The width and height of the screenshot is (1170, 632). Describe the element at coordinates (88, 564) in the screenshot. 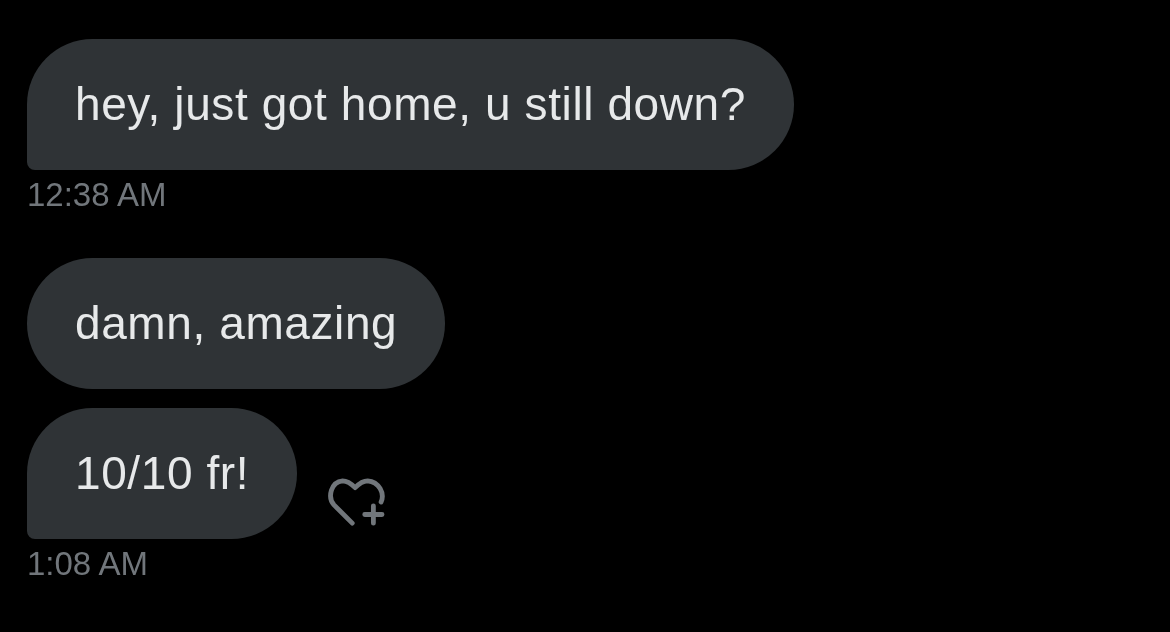

I see `message-timestamp: 1:08 AM` at that location.